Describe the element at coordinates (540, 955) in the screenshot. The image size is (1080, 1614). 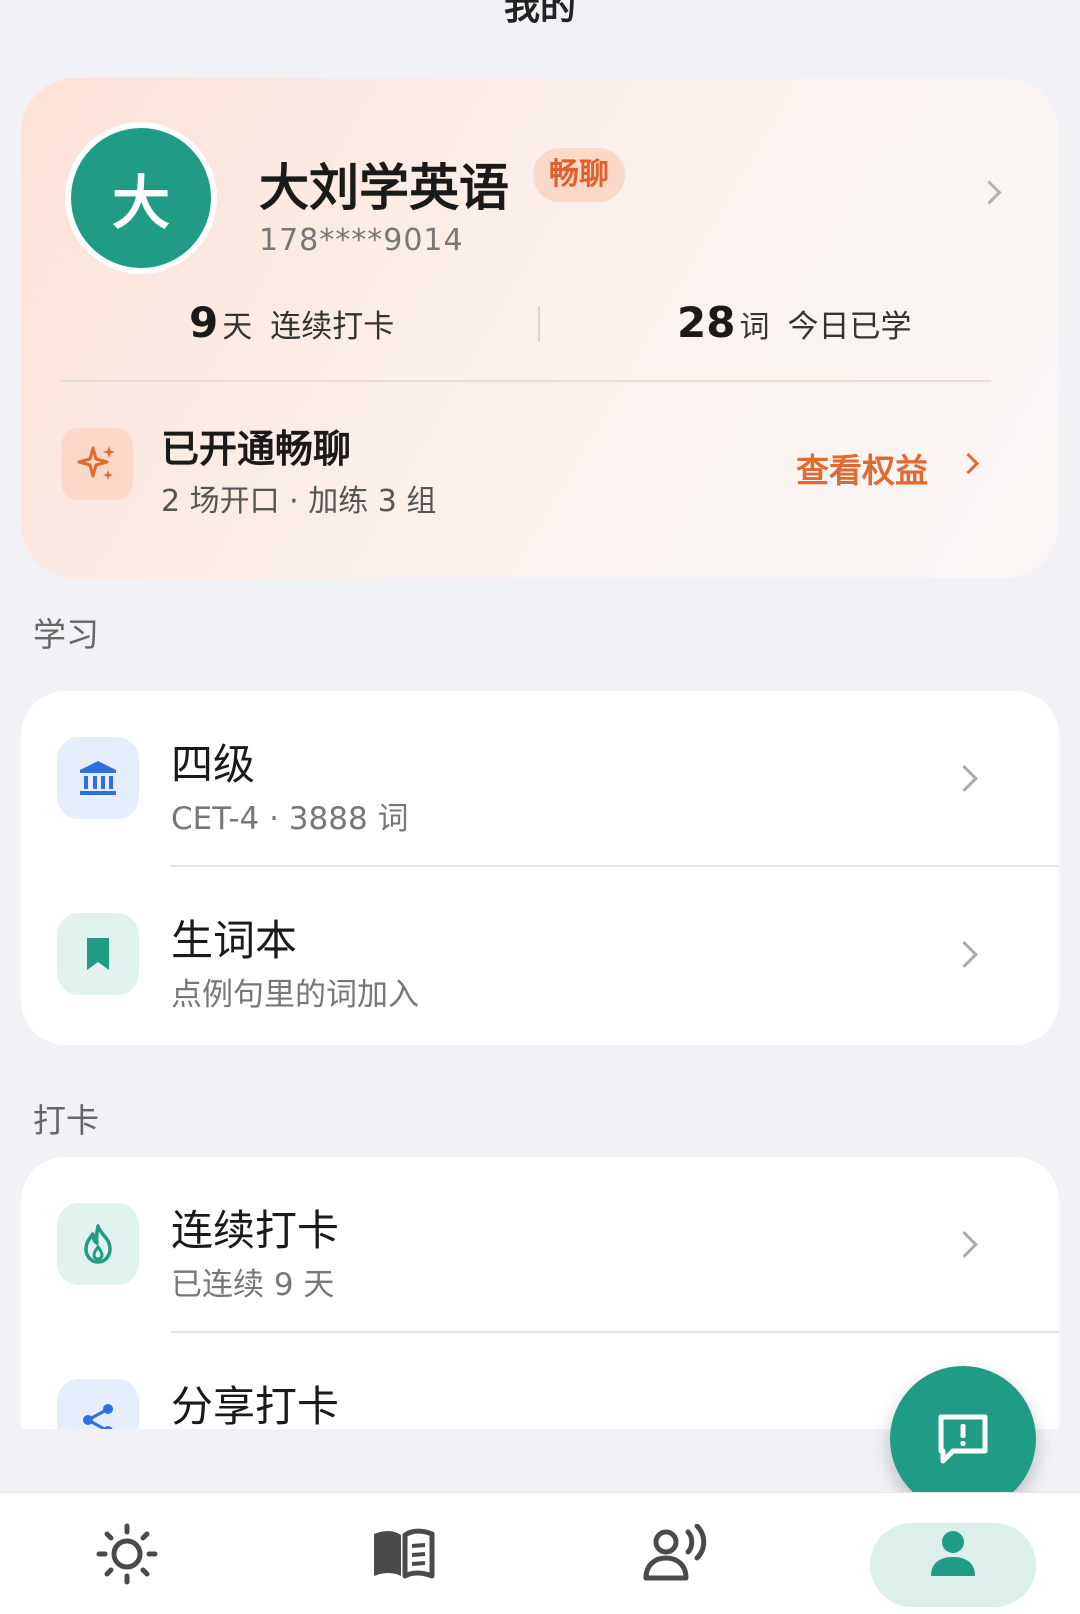
I see `list-item-vocab-book: 生词本 点例句里的词加入` at that location.